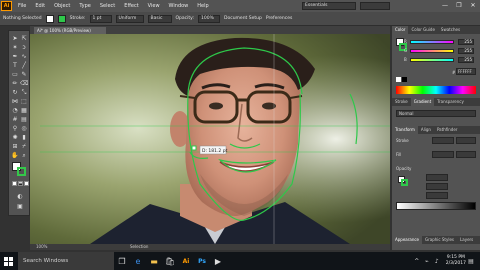 This screenshot has width=480, height=270. What do you see at coordinates (138, 261) in the screenshot?
I see `edge-browser-icon: e` at bounding box center [138, 261].